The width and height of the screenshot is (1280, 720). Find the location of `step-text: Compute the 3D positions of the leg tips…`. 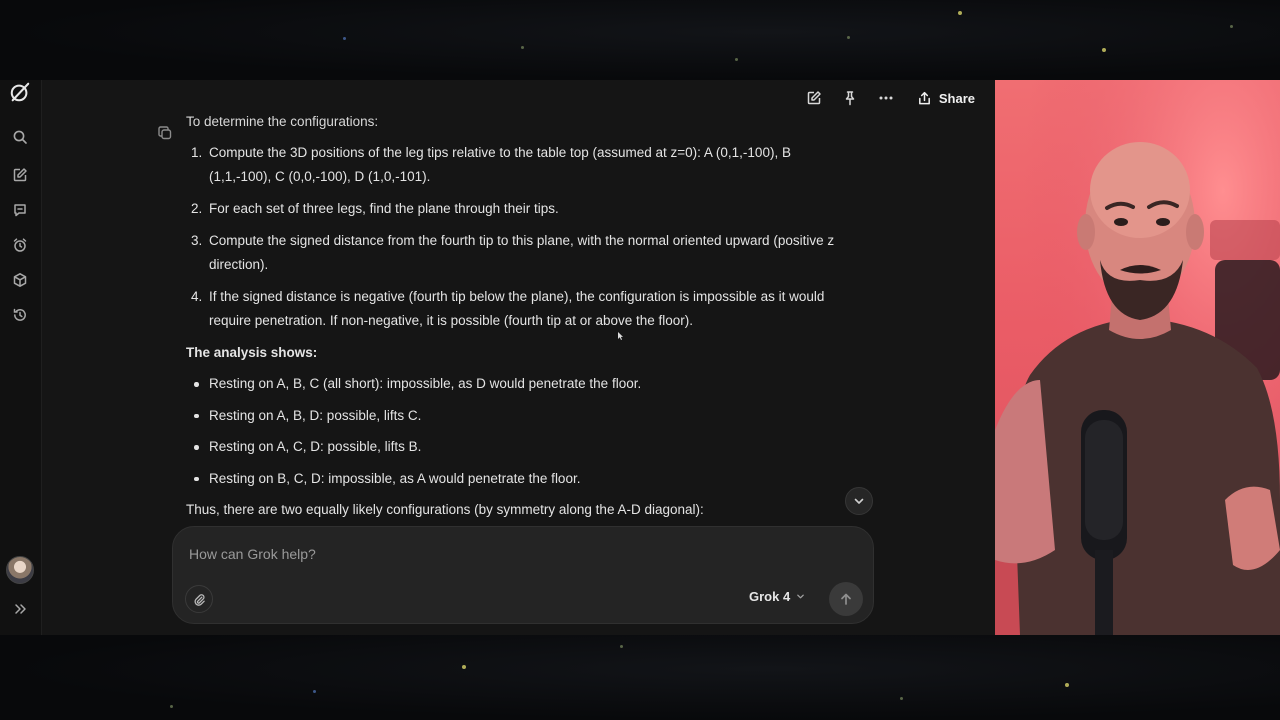

step-text: Compute the 3D positions of the leg tips… is located at coordinates (500, 164).